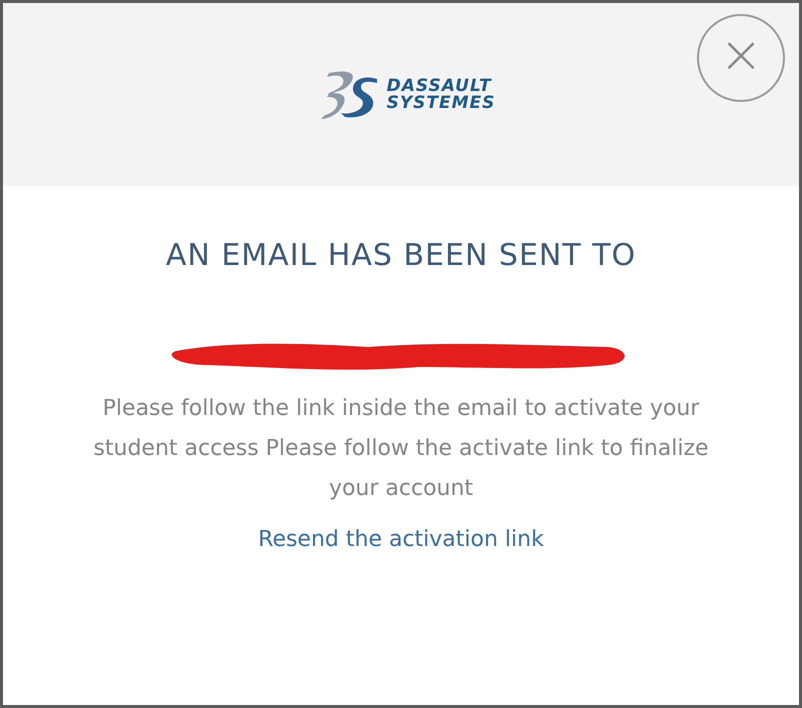  Describe the element at coordinates (401, 449) in the screenshot. I see `instruction-text: Please follow the link inside the email to activate your student access Please follow the activate link to finalize your account` at that location.